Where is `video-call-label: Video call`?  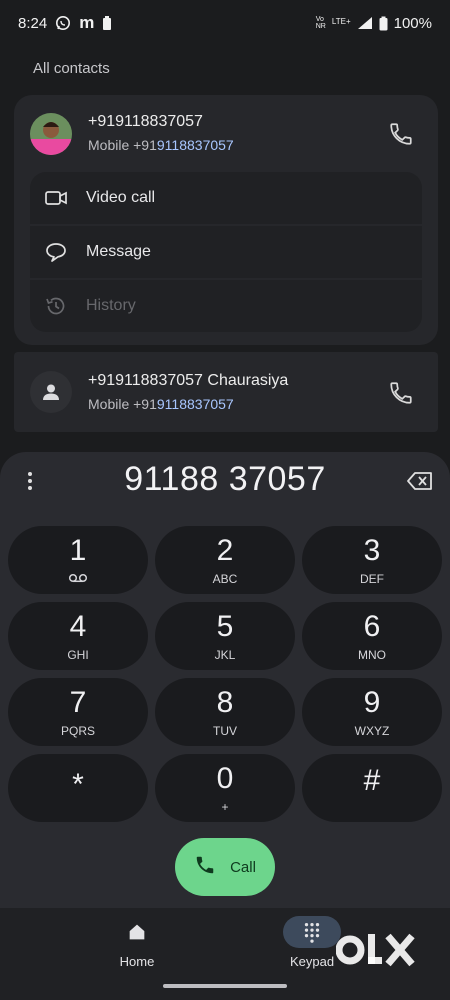
video-call-label: Video call is located at coordinates (121, 197).